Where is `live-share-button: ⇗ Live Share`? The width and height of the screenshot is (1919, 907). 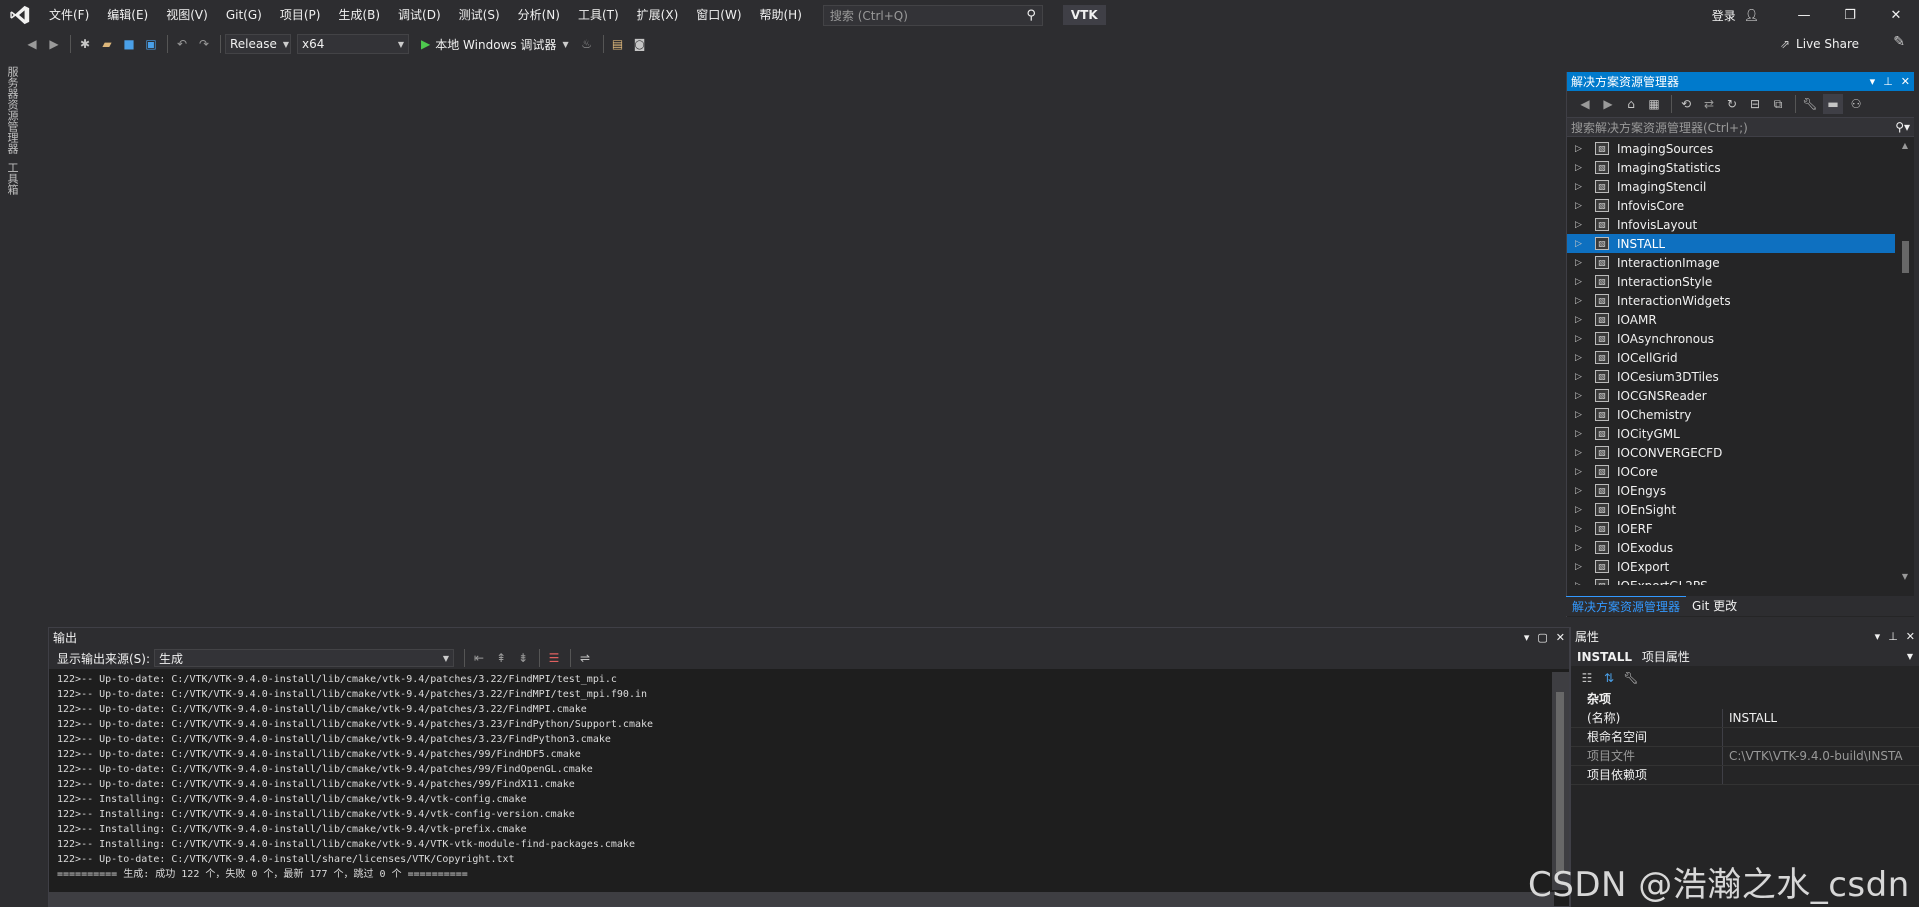
live-share-button: ⇗ Live Share is located at coordinates (1819, 44).